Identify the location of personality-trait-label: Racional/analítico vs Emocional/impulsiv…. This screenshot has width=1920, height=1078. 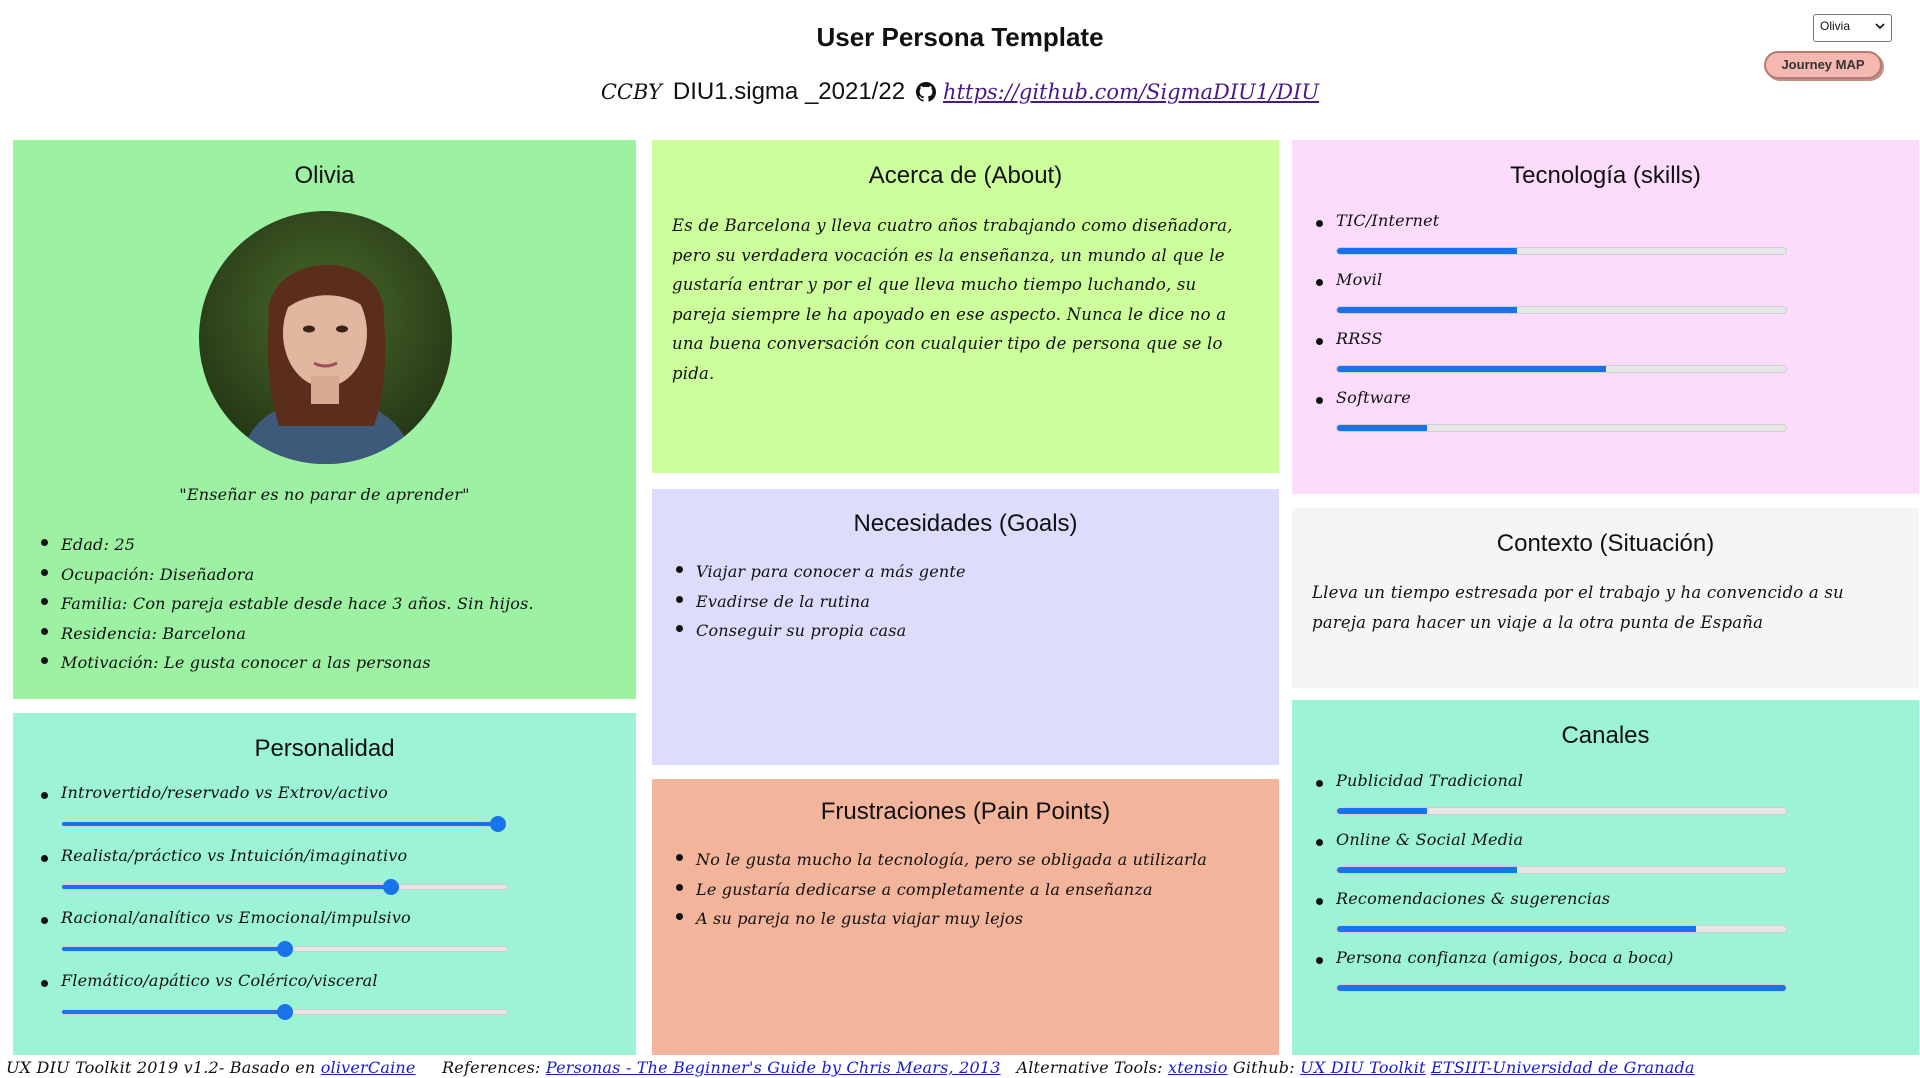
(224, 917).